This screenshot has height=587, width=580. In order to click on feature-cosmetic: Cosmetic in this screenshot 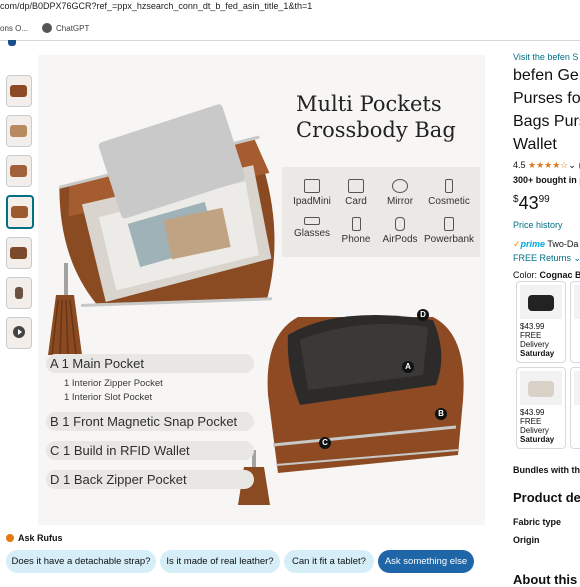, I will do `click(449, 193)`.